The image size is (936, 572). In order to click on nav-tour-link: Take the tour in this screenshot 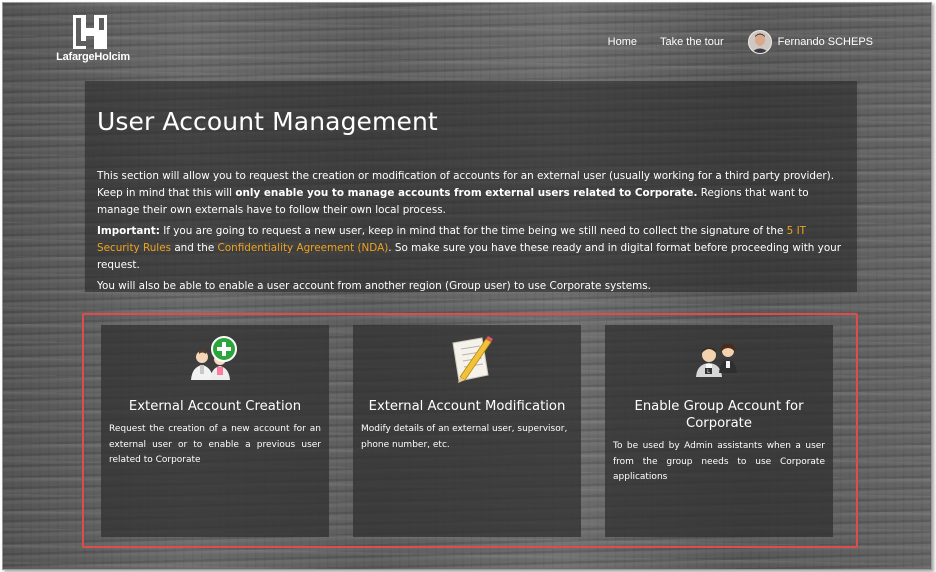, I will do `click(692, 42)`.